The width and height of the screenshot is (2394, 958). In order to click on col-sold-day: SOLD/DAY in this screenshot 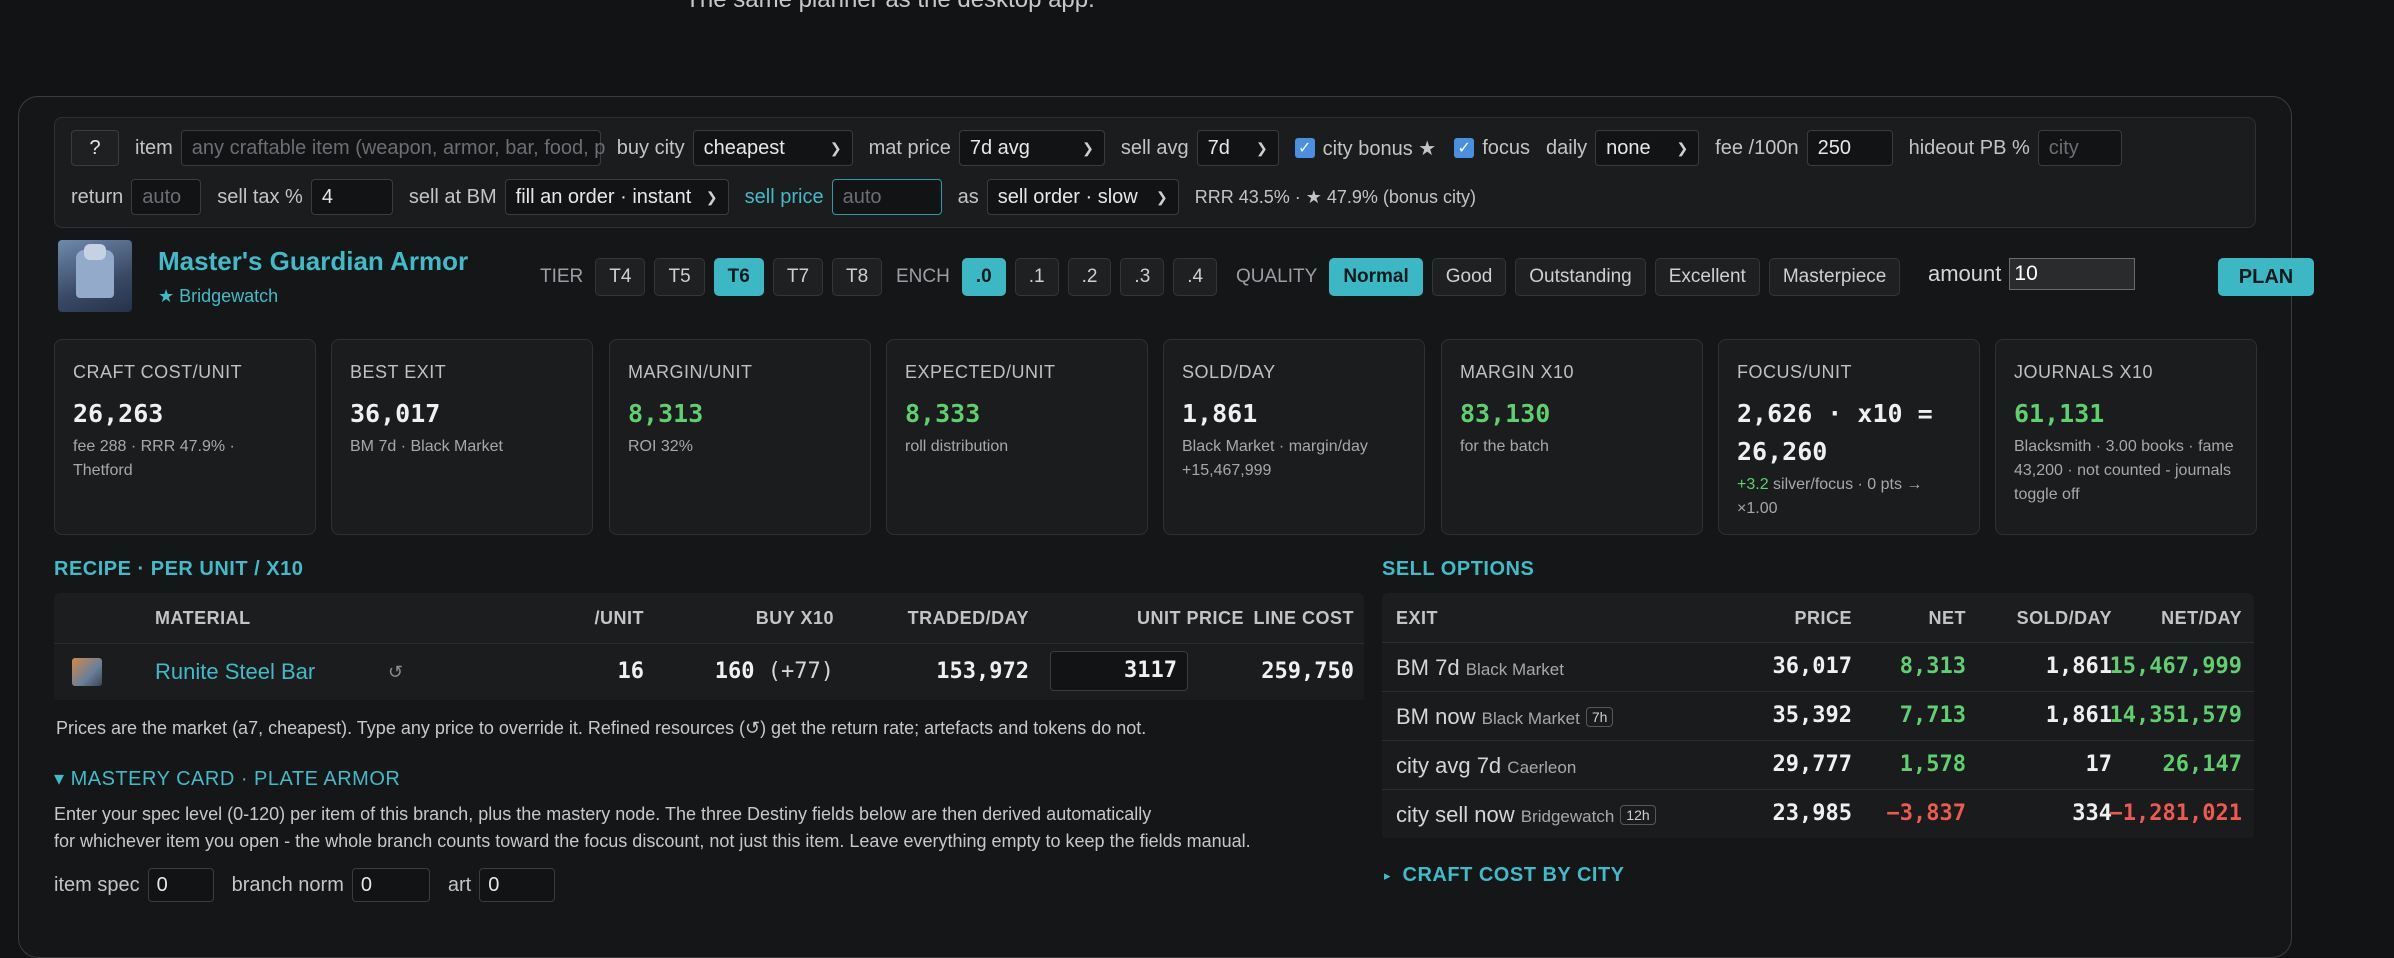, I will do `click(2042, 618)`.